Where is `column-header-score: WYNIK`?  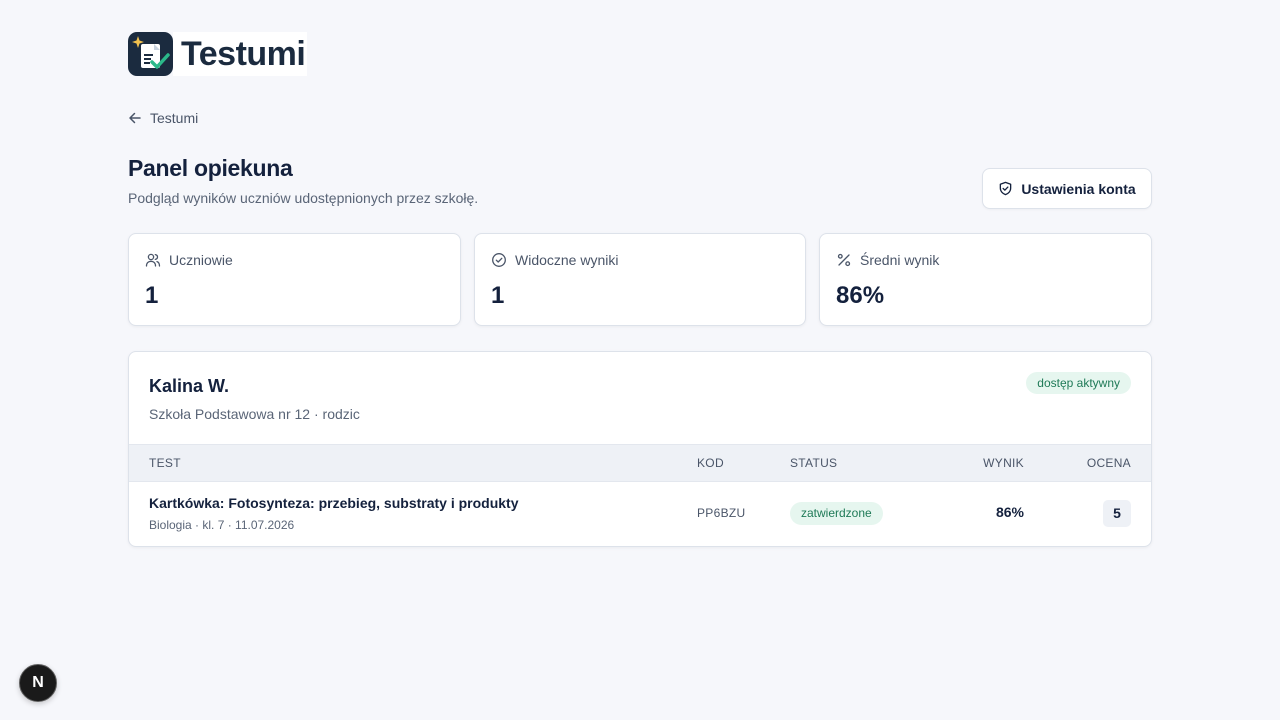 column-header-score: WYNIK is located at coordinates (1003, 463).